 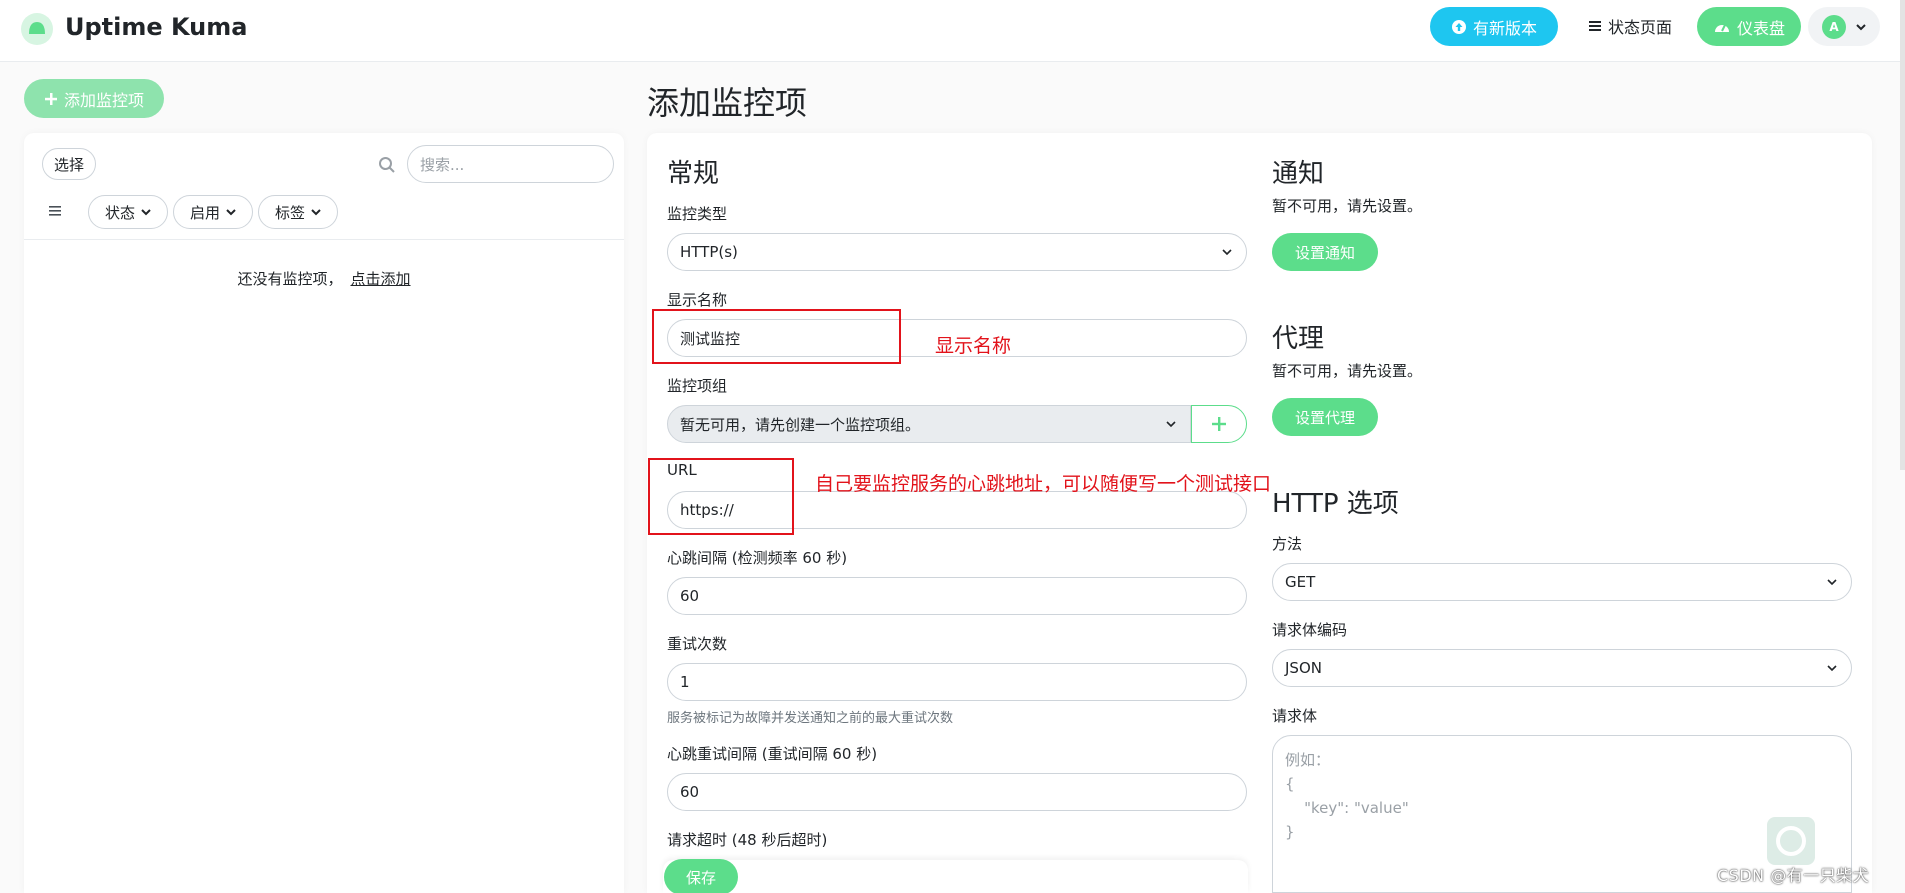 I want to click on body-encoding-label: 请求体编码, so click(x=1310, y=630).